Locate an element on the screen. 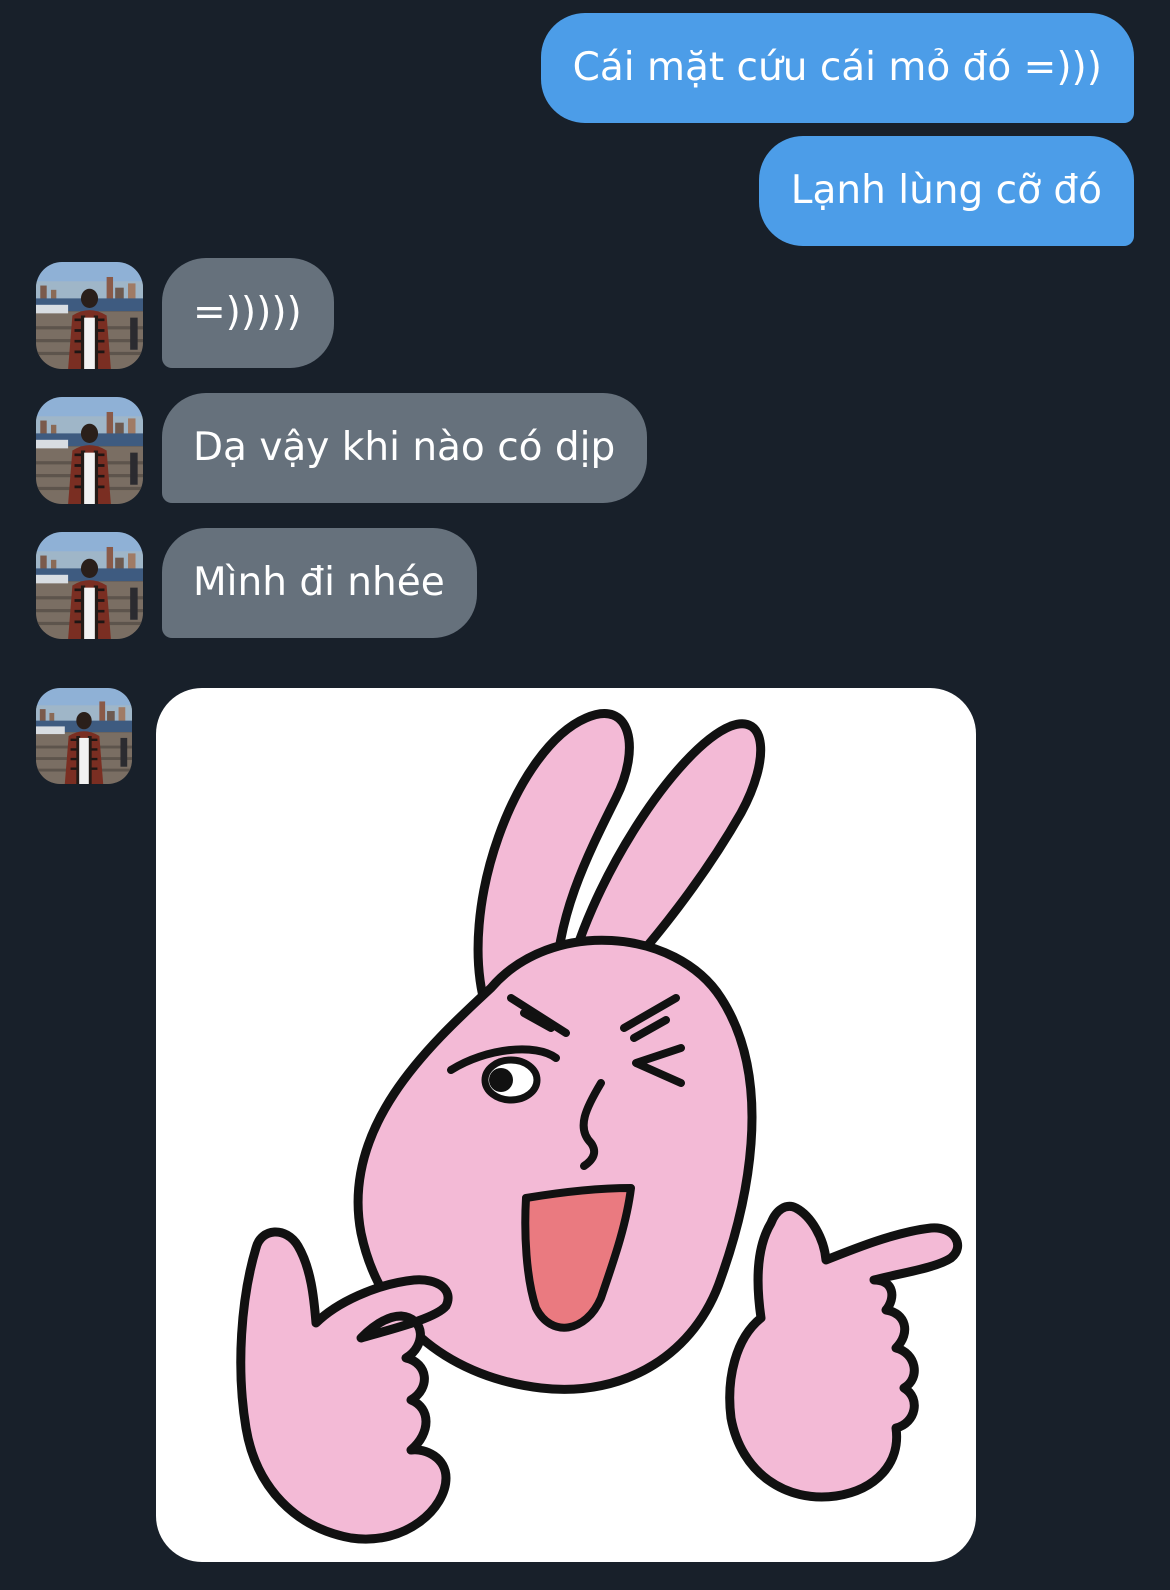 This screenshot has width=1170, height=1590. message-text: =))))) is located at coordinates (247, 312).